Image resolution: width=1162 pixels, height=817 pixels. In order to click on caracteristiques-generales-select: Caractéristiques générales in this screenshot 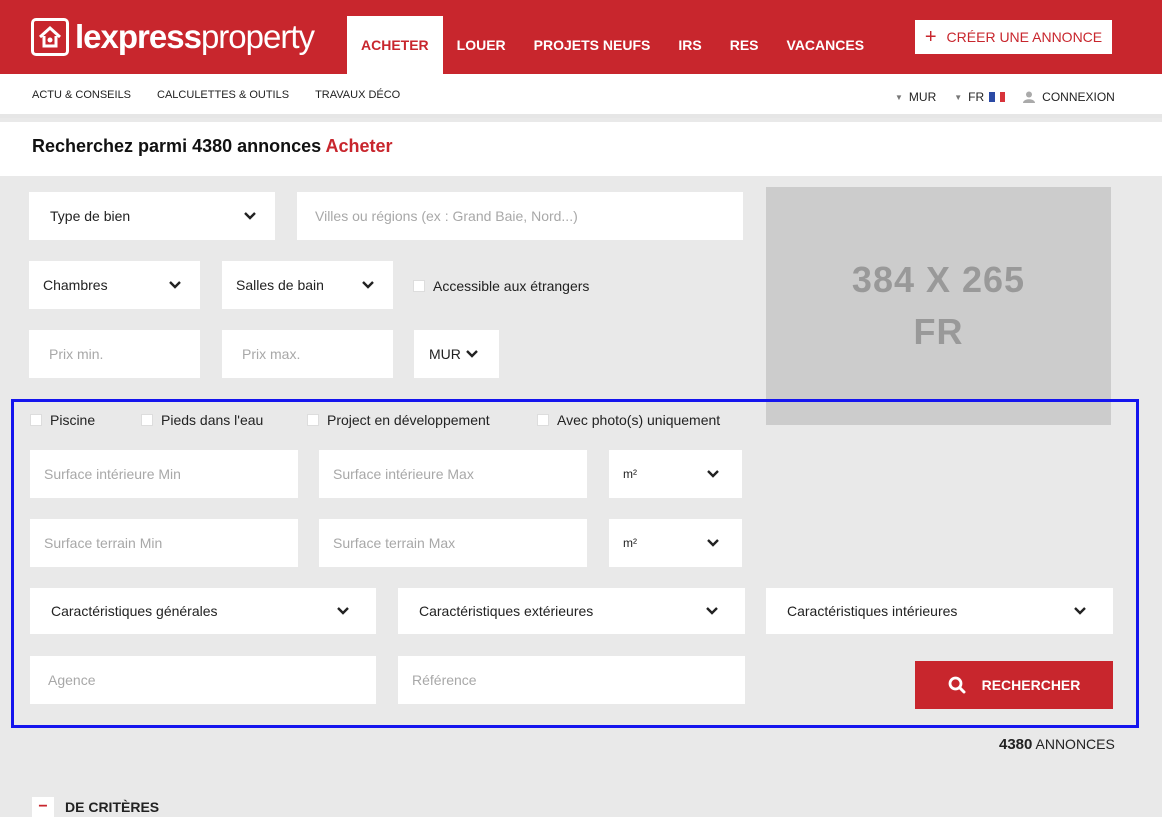, I will do `click(203, 611)`.